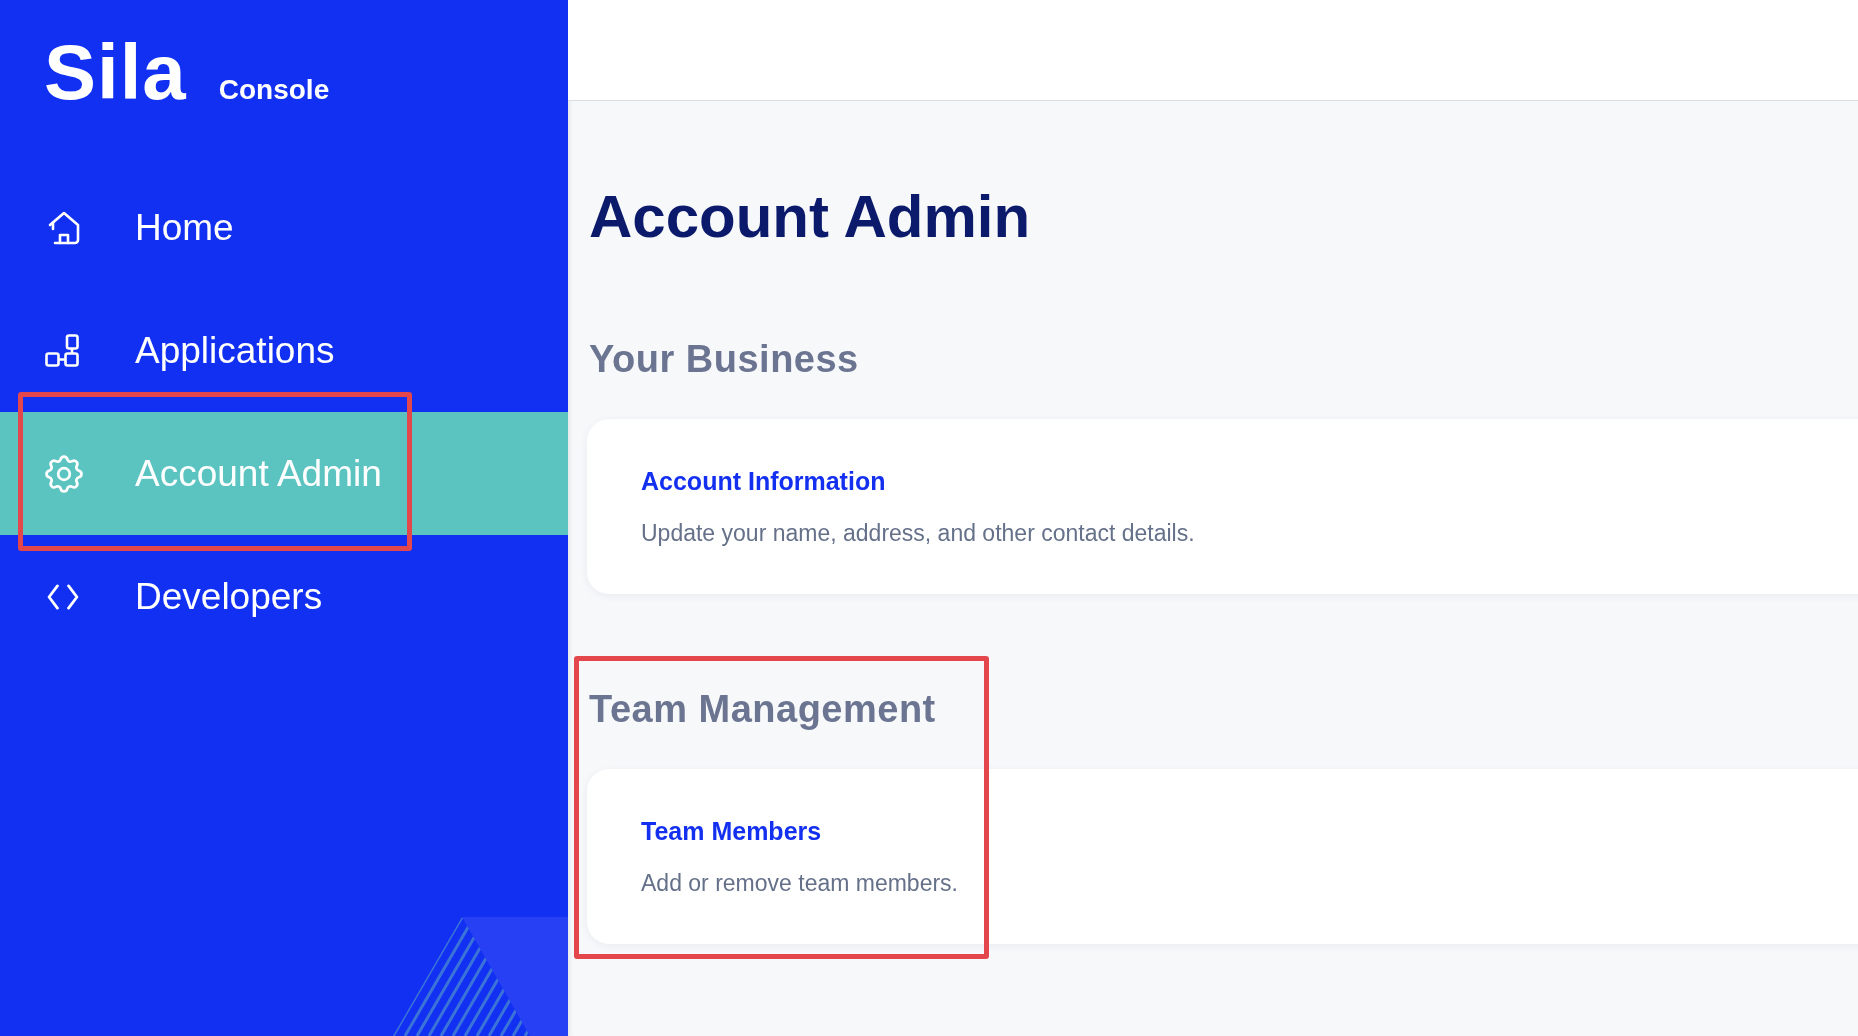 The height and width of the screenshot is (1036, 1858). Describe the element at coordinates (724, 359) in the screenshot. I see `section-heading: Your Business` at that location.